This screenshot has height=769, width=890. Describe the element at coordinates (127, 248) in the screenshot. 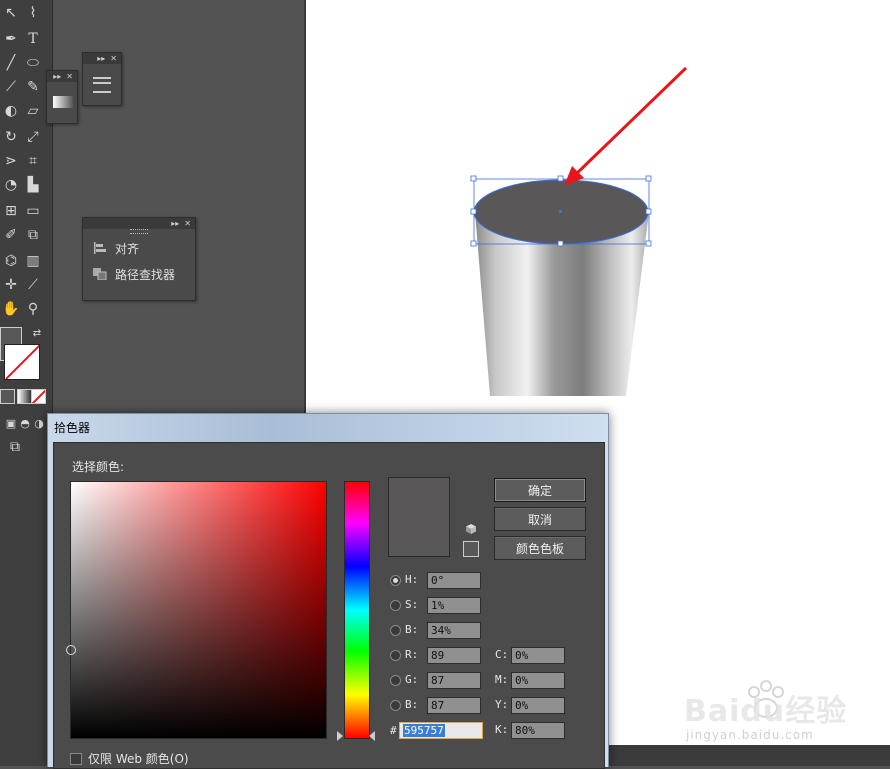

I see `align-label: 对齐` at that location.